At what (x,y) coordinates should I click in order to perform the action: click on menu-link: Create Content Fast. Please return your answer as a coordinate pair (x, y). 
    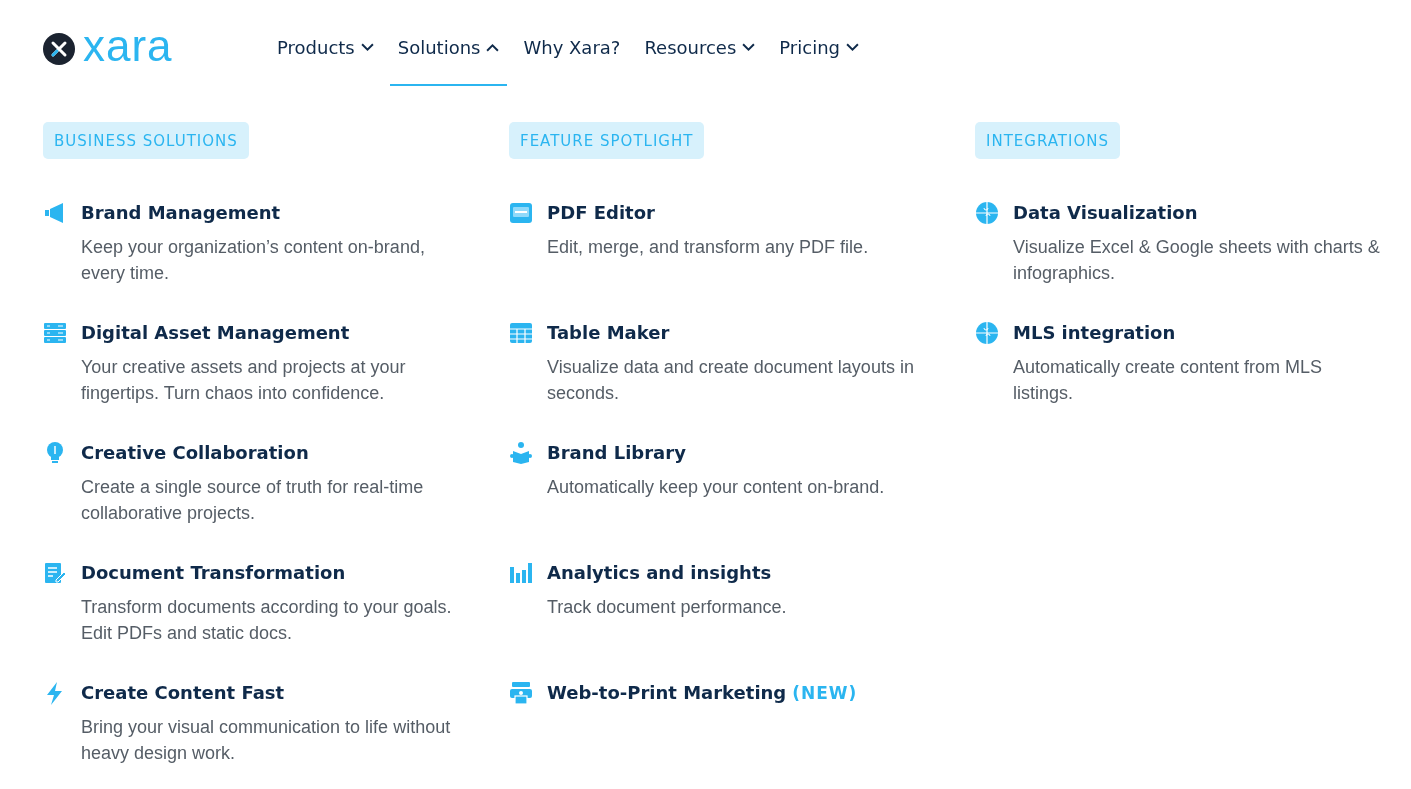
    Looking at the image, I should click on (183, 693).